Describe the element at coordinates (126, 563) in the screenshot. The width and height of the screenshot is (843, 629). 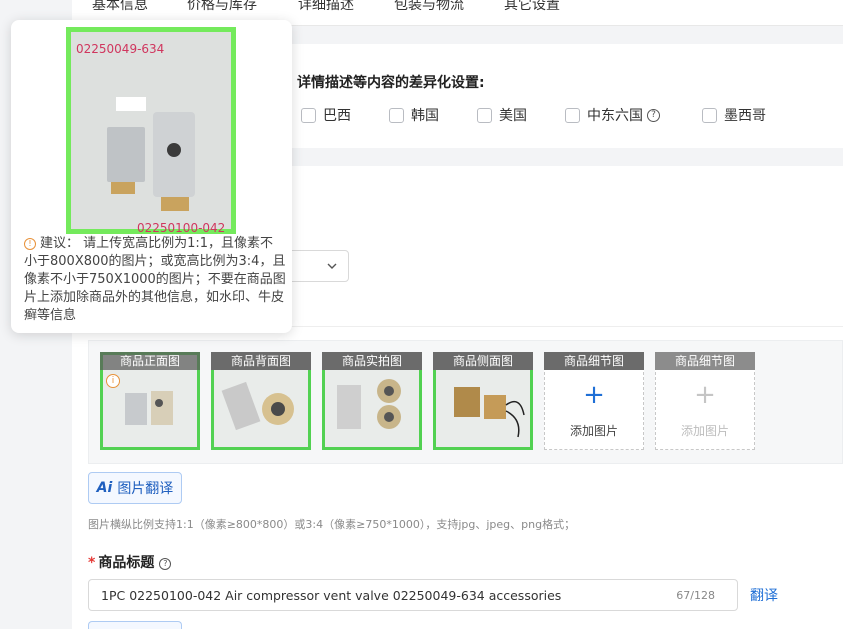
I see `product-title-text: 商品标题` at that location.